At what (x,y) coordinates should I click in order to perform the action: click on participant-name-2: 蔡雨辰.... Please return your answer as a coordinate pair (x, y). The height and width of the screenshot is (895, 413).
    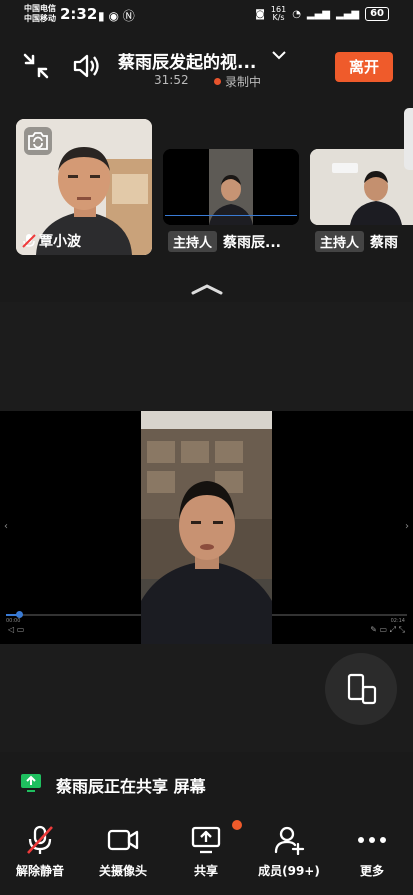
    Looking at the image, I should click on (252, 242).